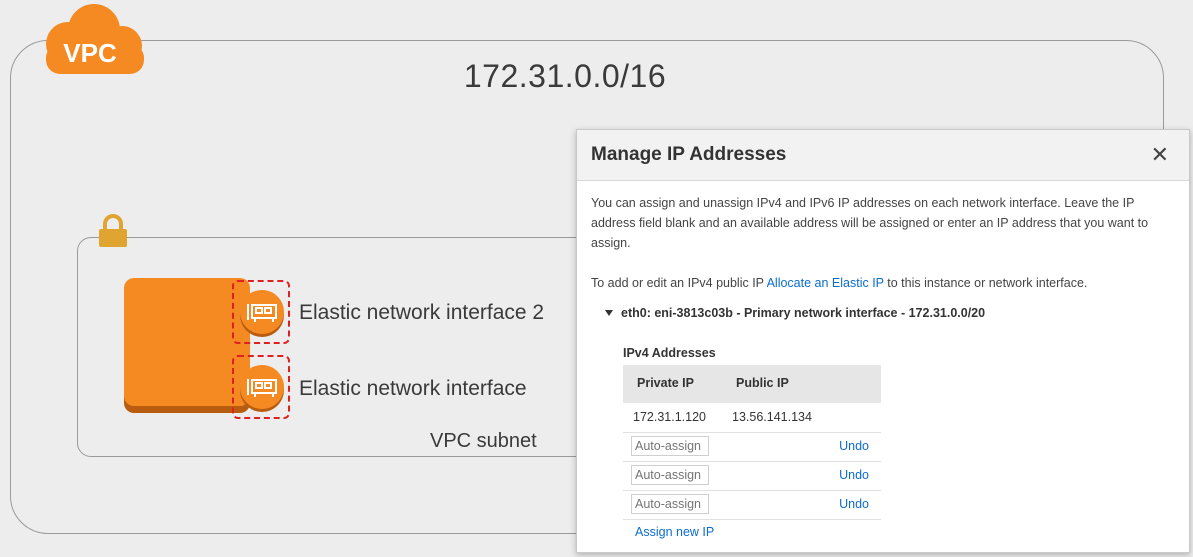  What do you see at coordinates (90, 53) in the screenshot?
I see `vpc-badge-label: VPC` at bounding box center [90, 53].